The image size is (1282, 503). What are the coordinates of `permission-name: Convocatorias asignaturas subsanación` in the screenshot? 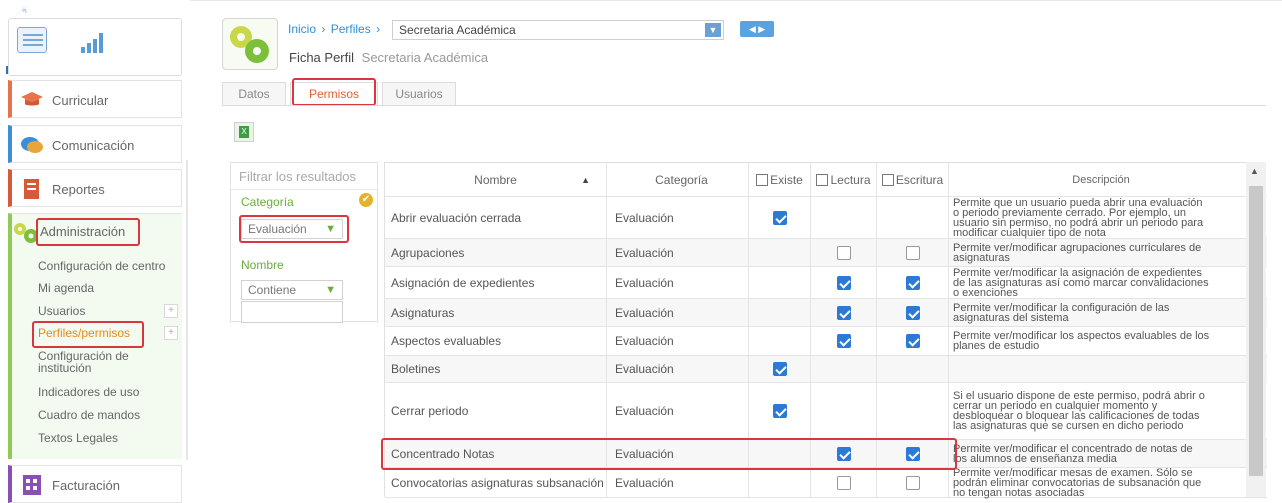 It's located at (496, 482).